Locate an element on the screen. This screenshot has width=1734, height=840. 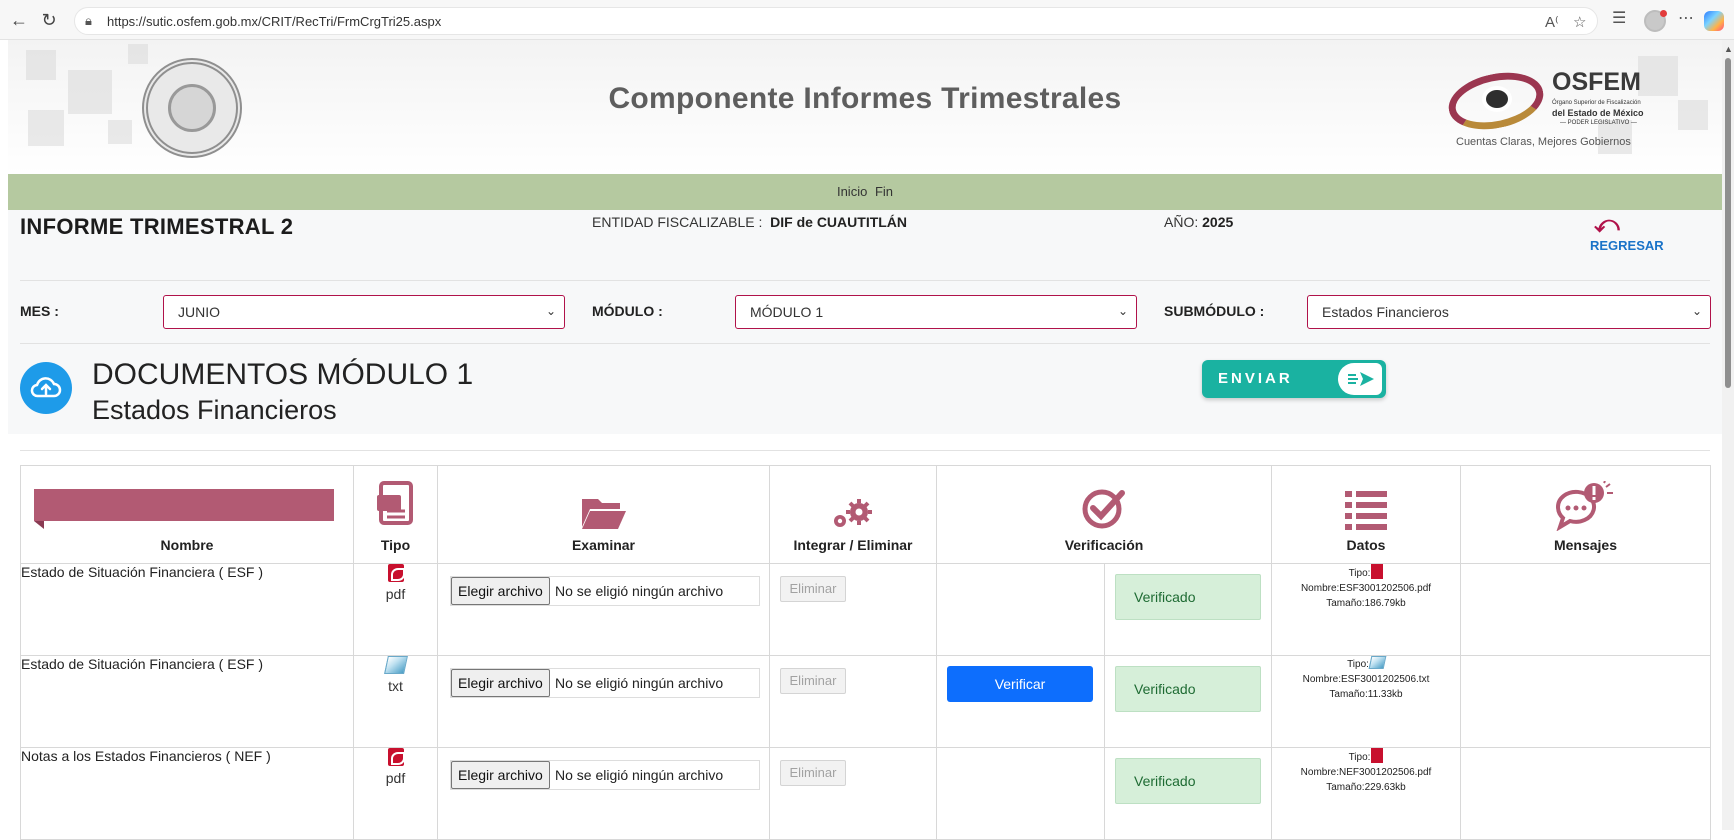
row-tipo-label: pdf is located at coordinates (395, 594).